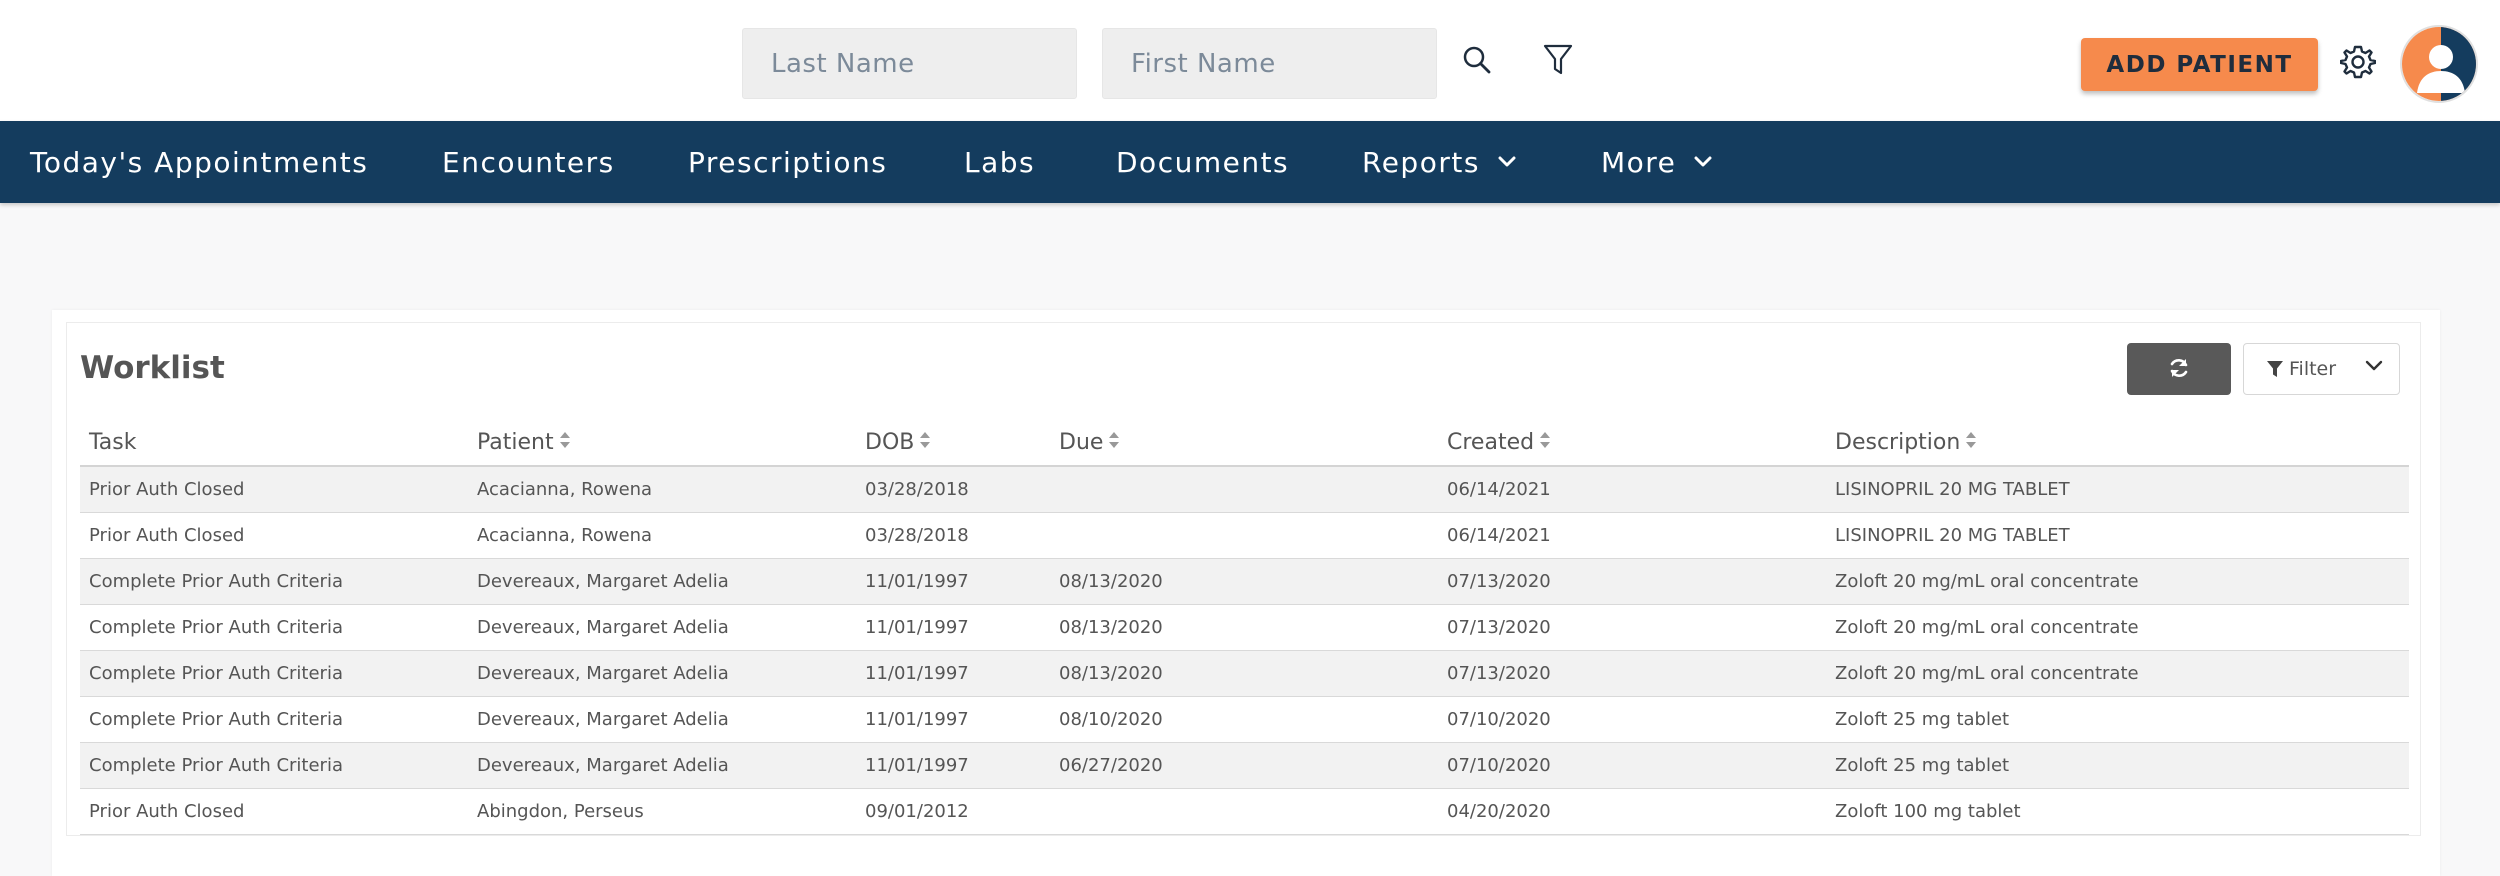  What do you see at coordinates (1421, 162) in the screenshot?
I see `nav-item-label: Reports` at bounding box center [1421, 162].